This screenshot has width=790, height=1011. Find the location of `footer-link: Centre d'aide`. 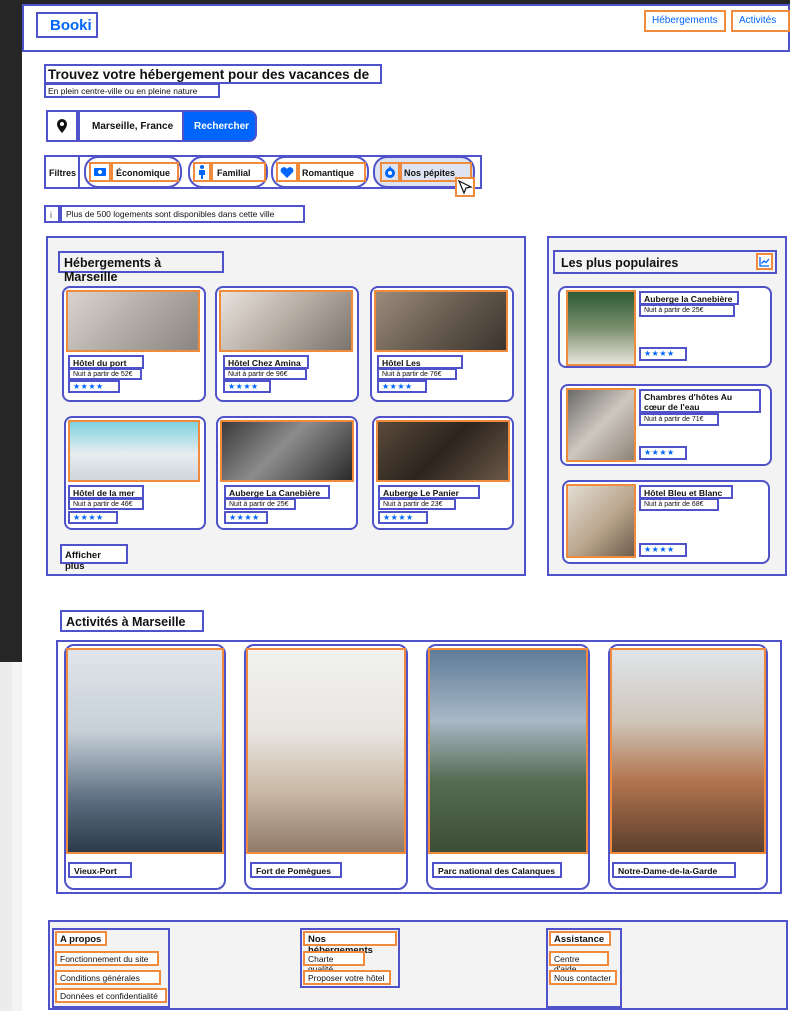

footer-link: Centre d'aide is located at coordinates (579, 962).